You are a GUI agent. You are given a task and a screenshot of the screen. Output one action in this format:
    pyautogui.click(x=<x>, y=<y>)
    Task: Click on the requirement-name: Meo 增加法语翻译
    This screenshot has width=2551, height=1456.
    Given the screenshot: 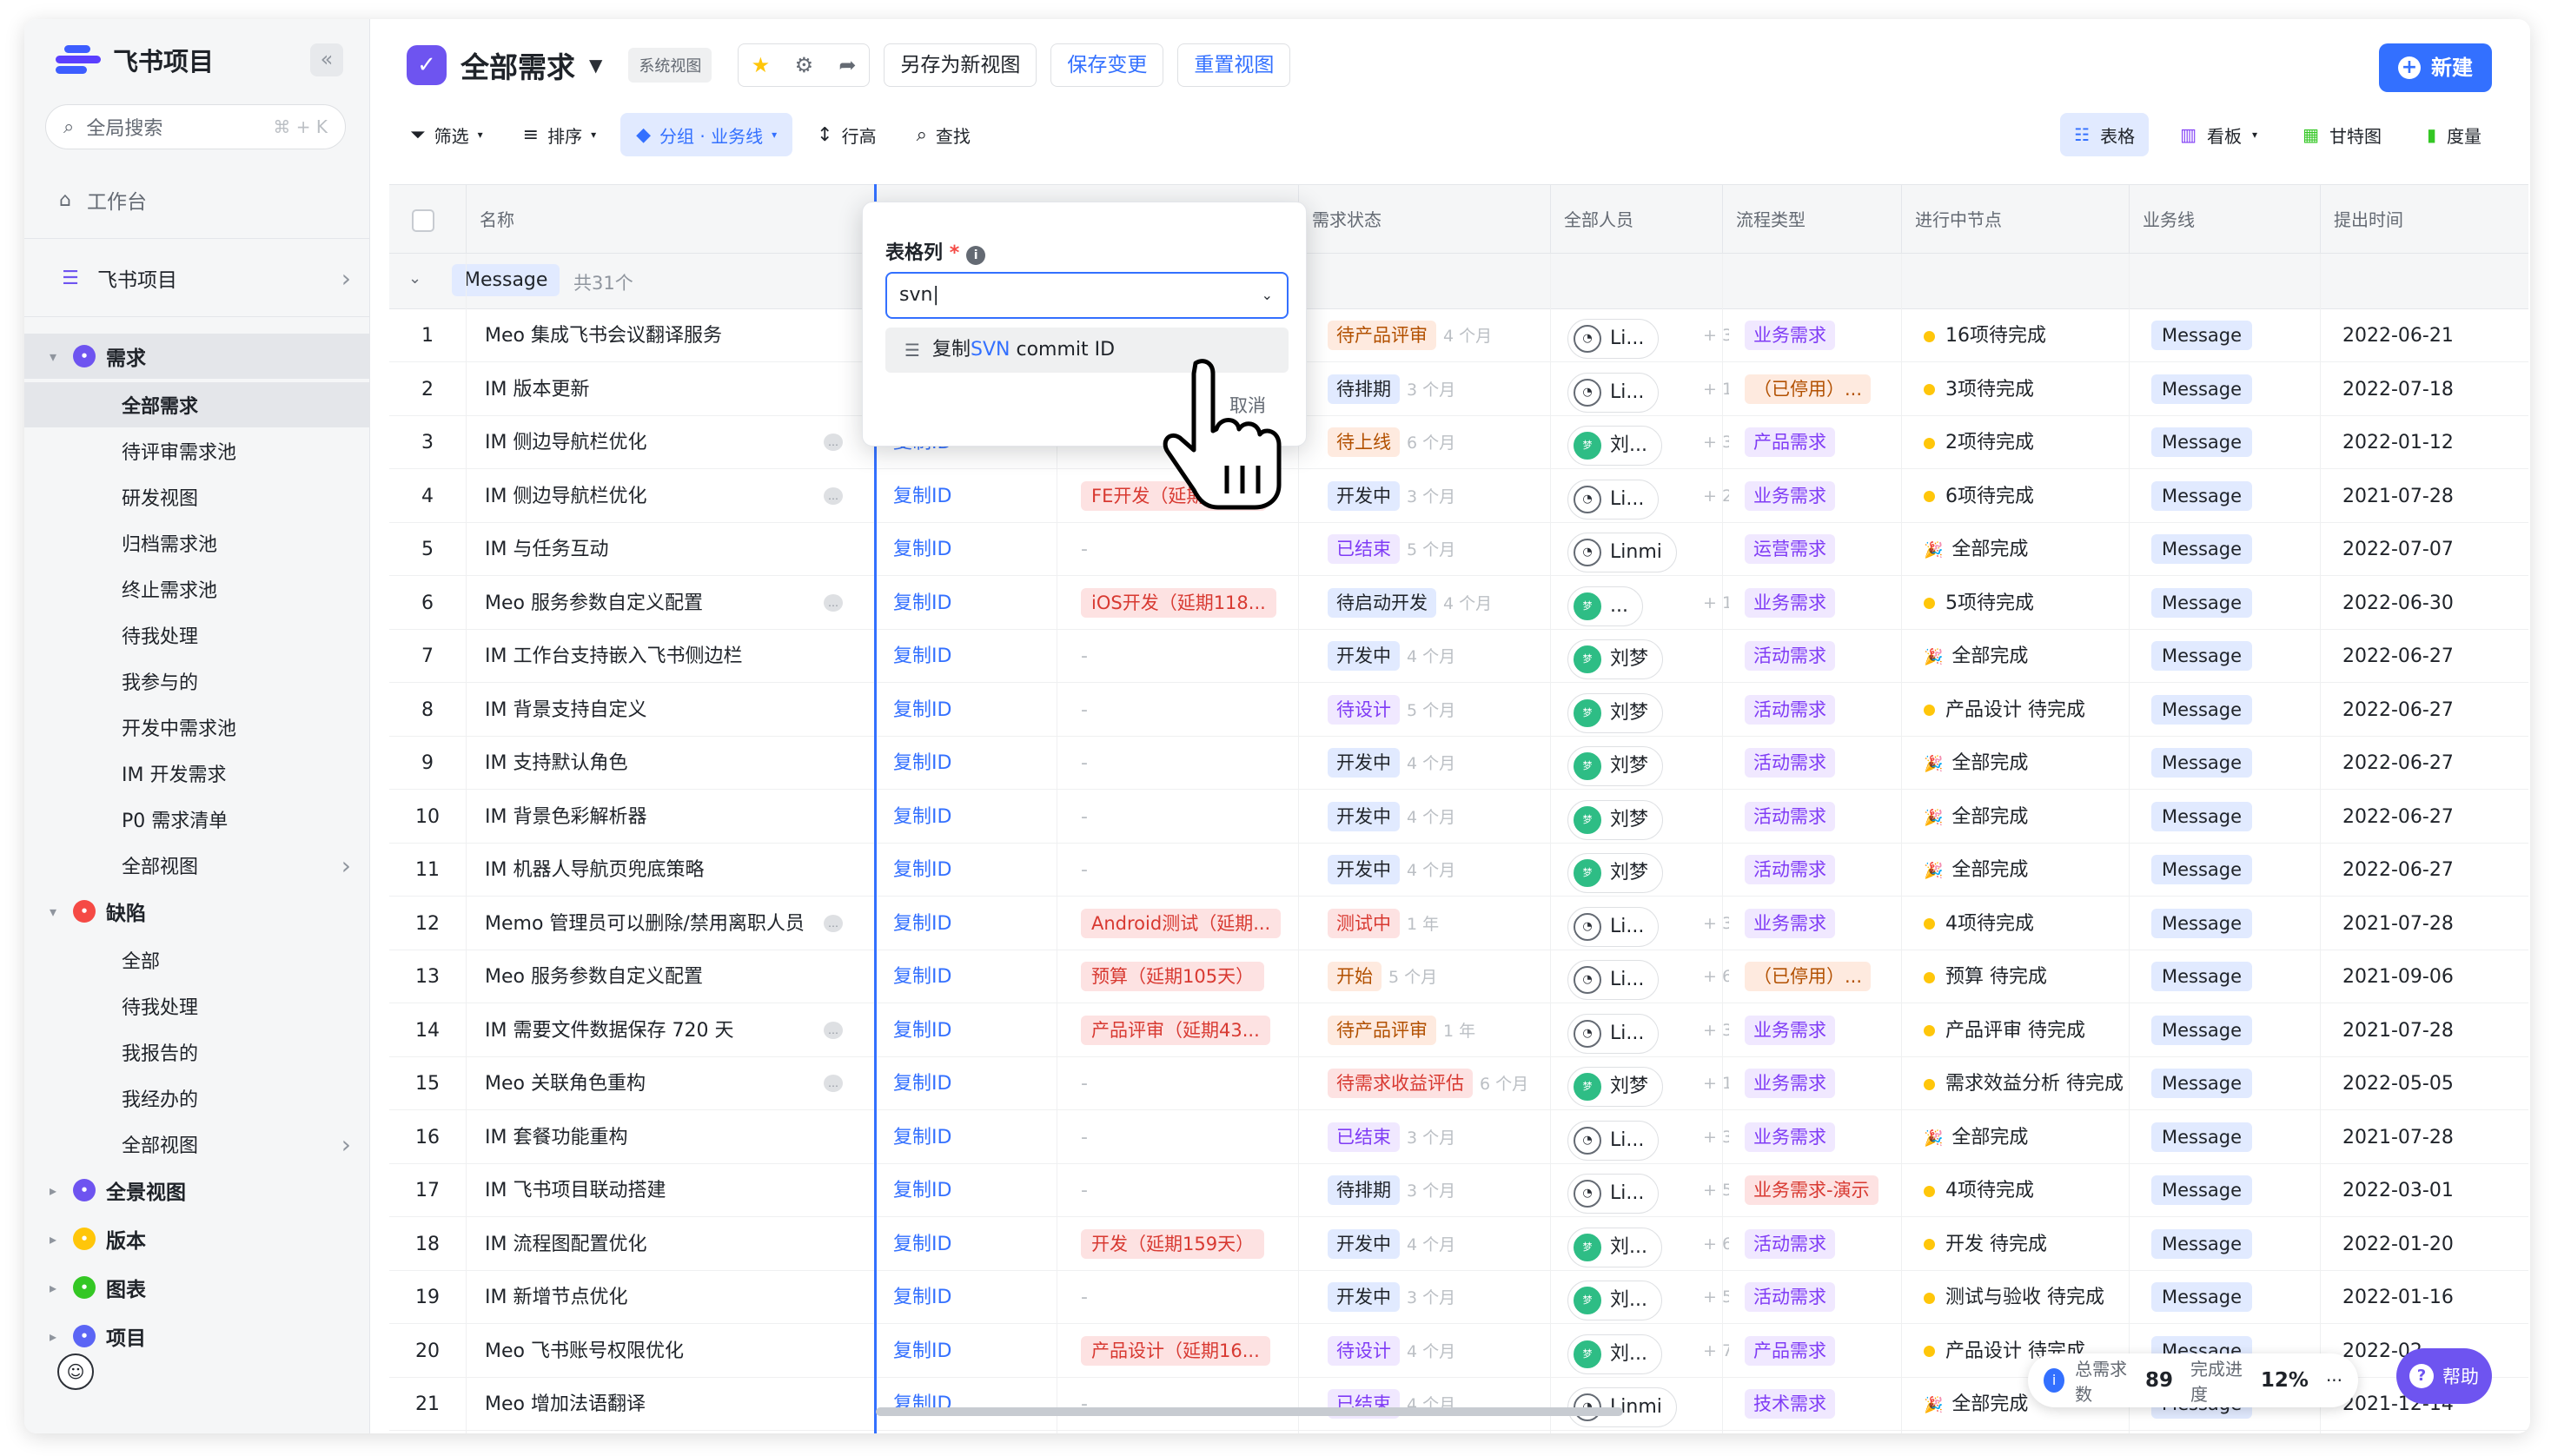 What is the action you would take?
    pyautogui.click(x=654, y=1404)
    